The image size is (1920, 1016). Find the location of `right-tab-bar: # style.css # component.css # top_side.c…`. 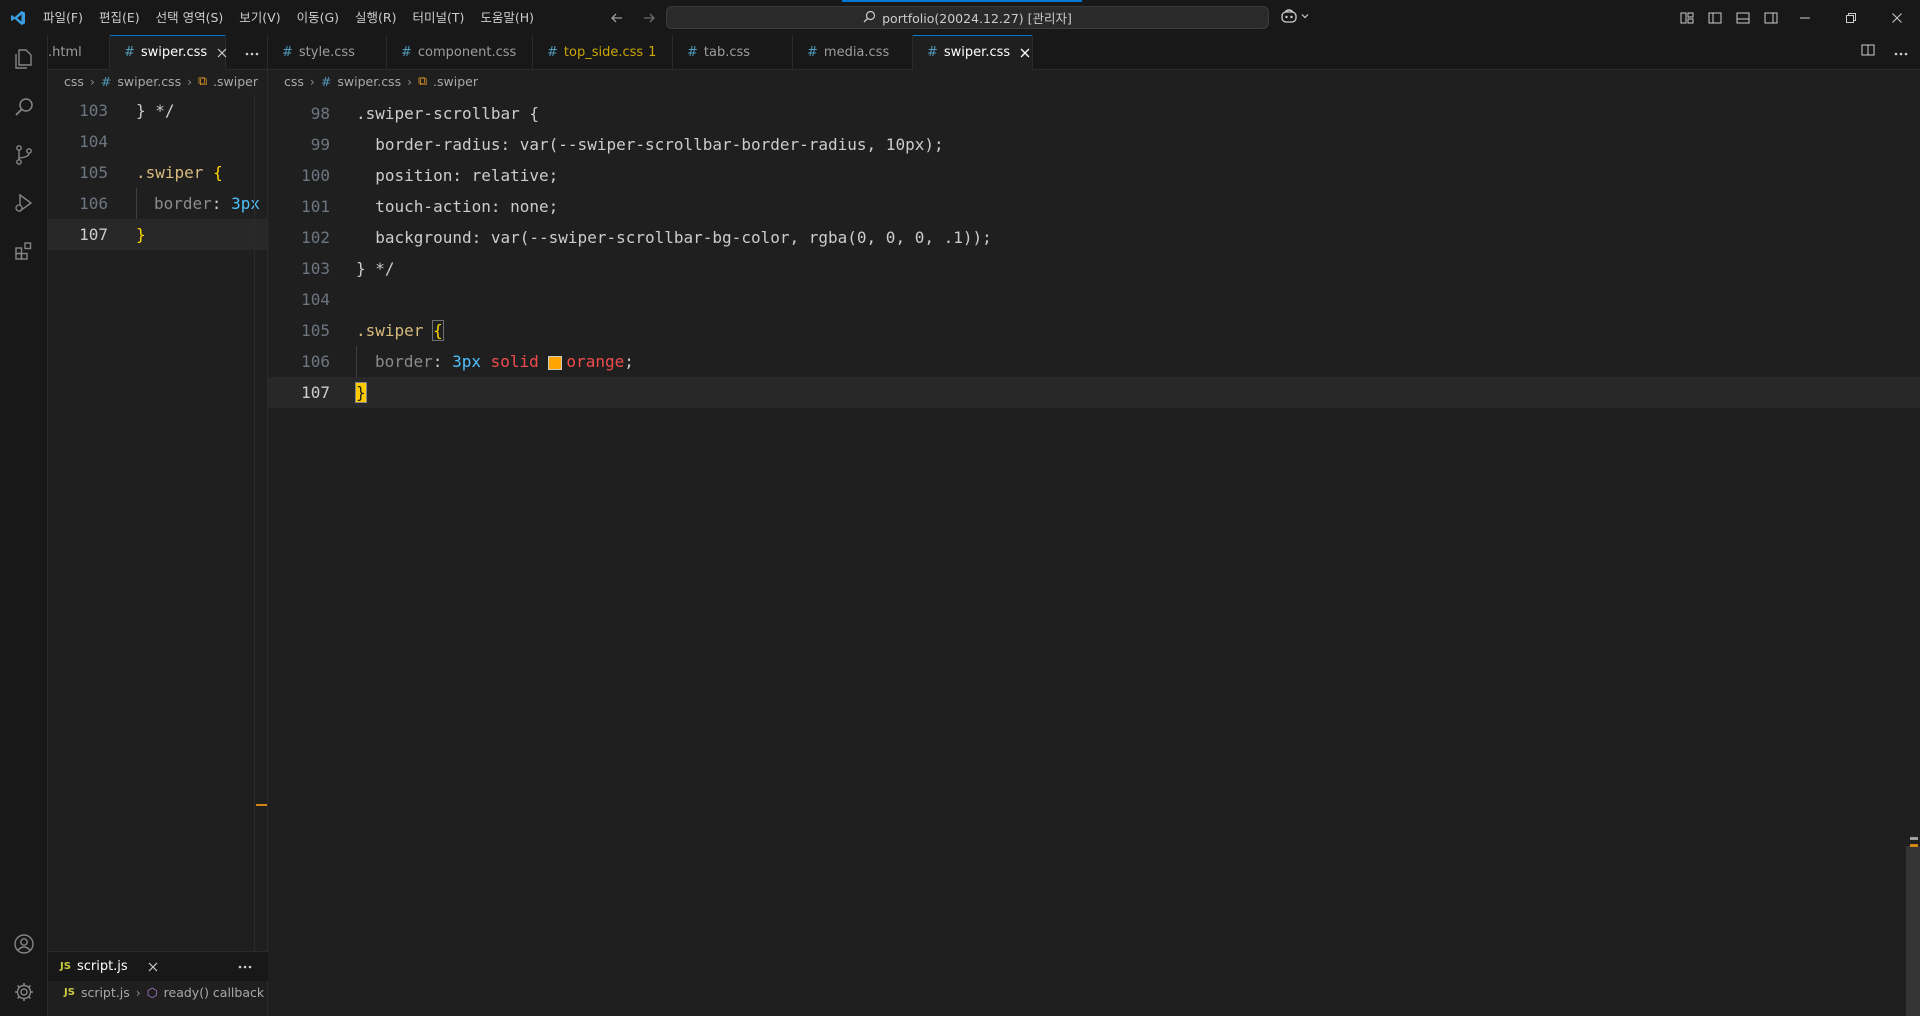

right-tab-bar: # style.css # component.css # top_side.c… is located at coordinates (1094, 52).